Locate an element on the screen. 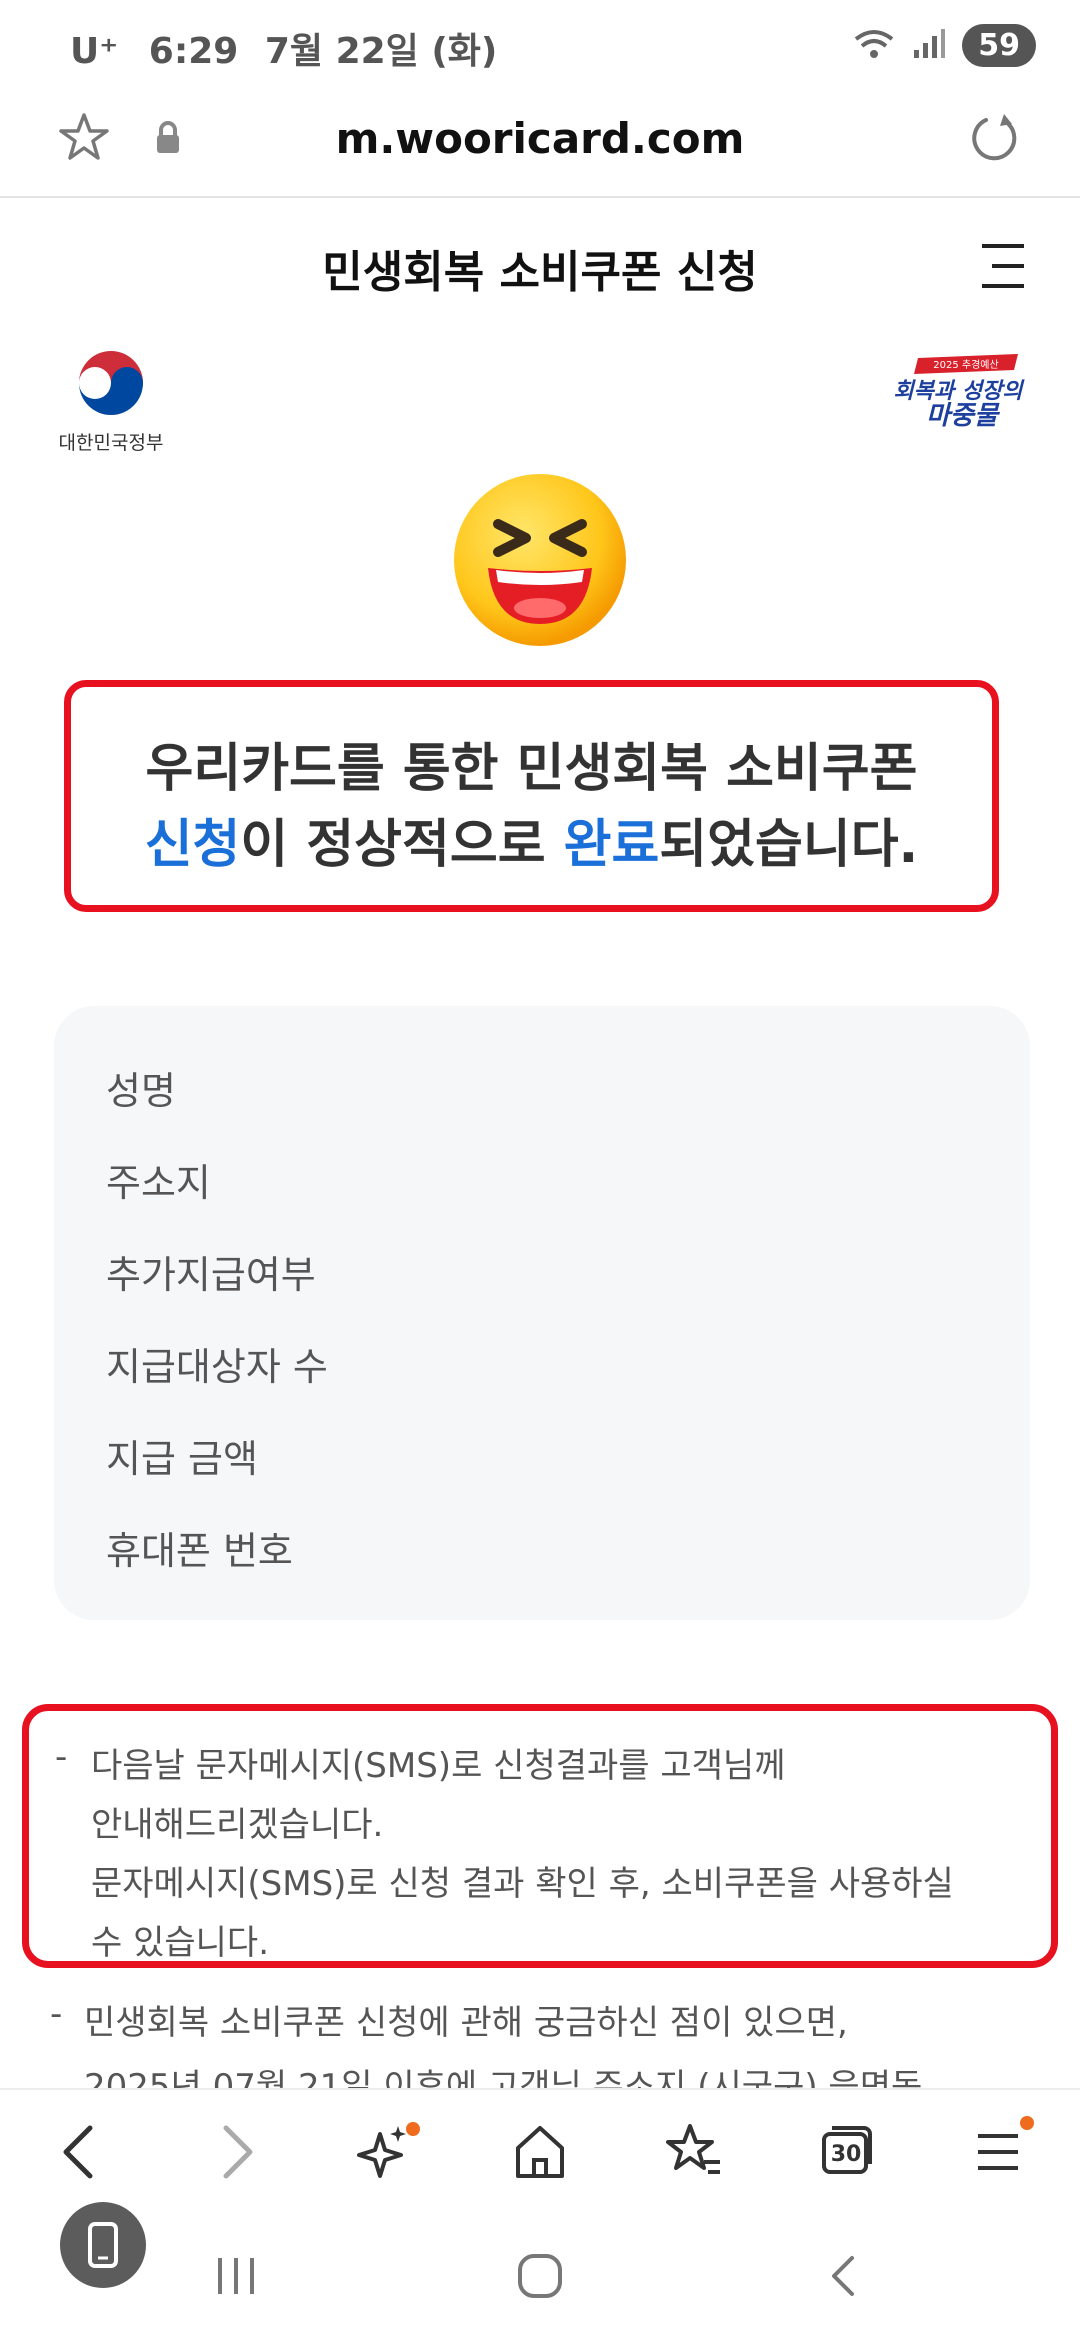 The height and width of the screenshot is (2340, 1080). wifi-icon is located at coordinates (874, 46).